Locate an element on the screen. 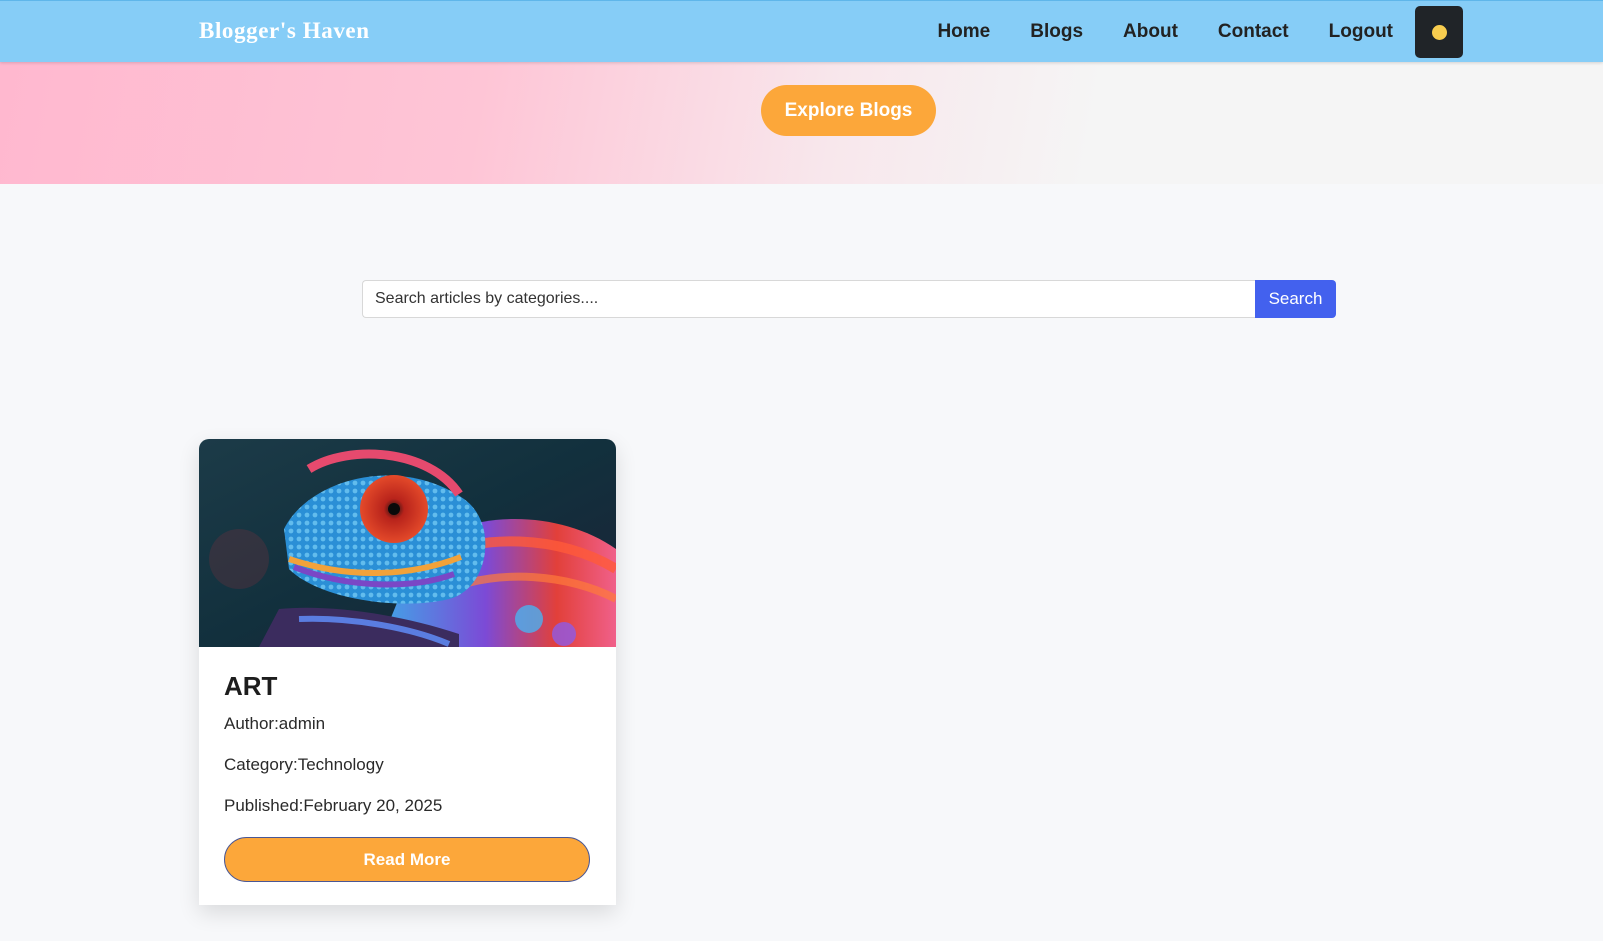 The image size is (1603, 941). brand-logo-text: Blogger's Haven is located at coordinates (284, 31).